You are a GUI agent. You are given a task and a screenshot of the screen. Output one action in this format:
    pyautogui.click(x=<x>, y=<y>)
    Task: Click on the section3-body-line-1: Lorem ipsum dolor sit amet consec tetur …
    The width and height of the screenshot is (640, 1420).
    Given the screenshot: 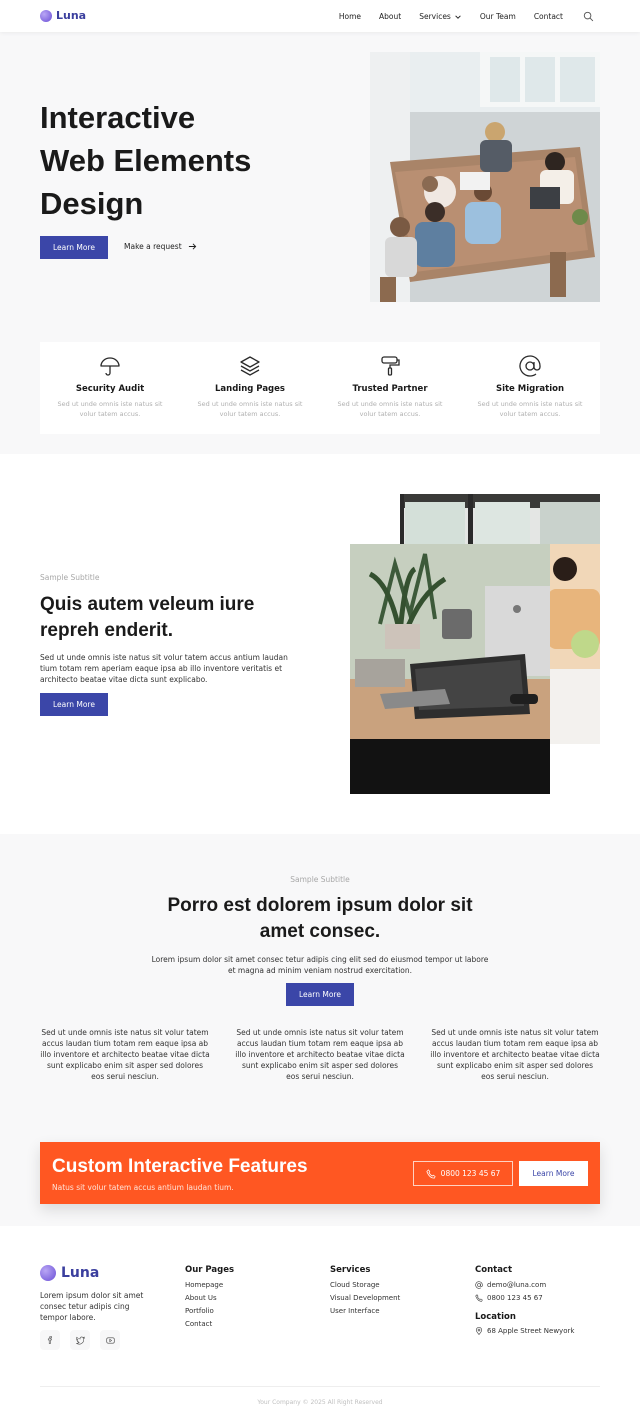 What is the action you would take?
    pyautogui.click(x=320, y=959)
    